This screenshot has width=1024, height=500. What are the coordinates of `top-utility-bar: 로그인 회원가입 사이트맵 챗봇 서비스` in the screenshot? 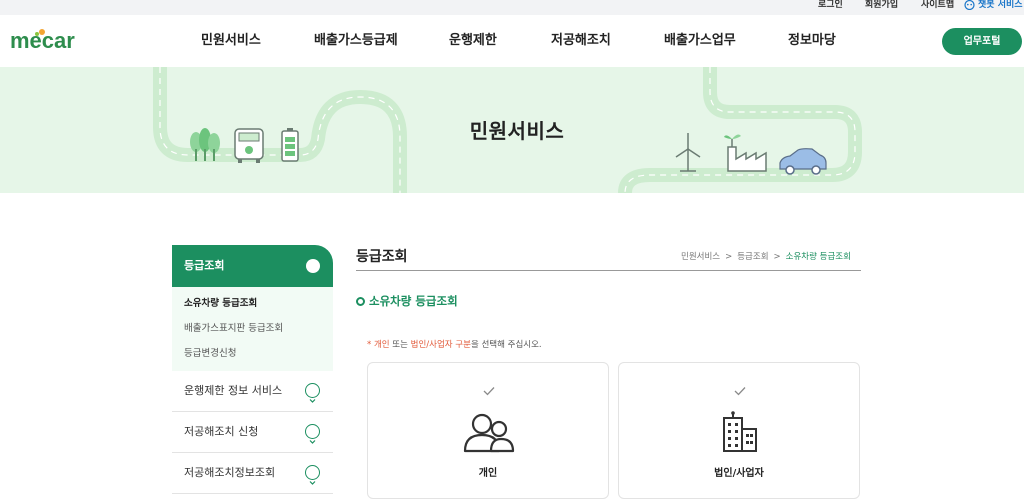 It's located at (512, 7).